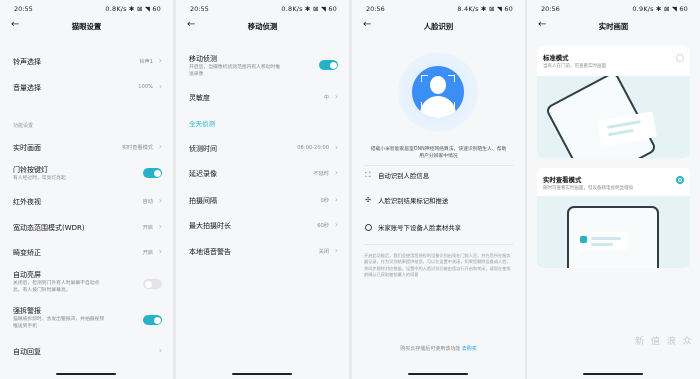  Describe the element at coordinates (262, 253) in the screenshot. I see `voice-warning-row: 本地语音警告 关闭 ›` at that location.